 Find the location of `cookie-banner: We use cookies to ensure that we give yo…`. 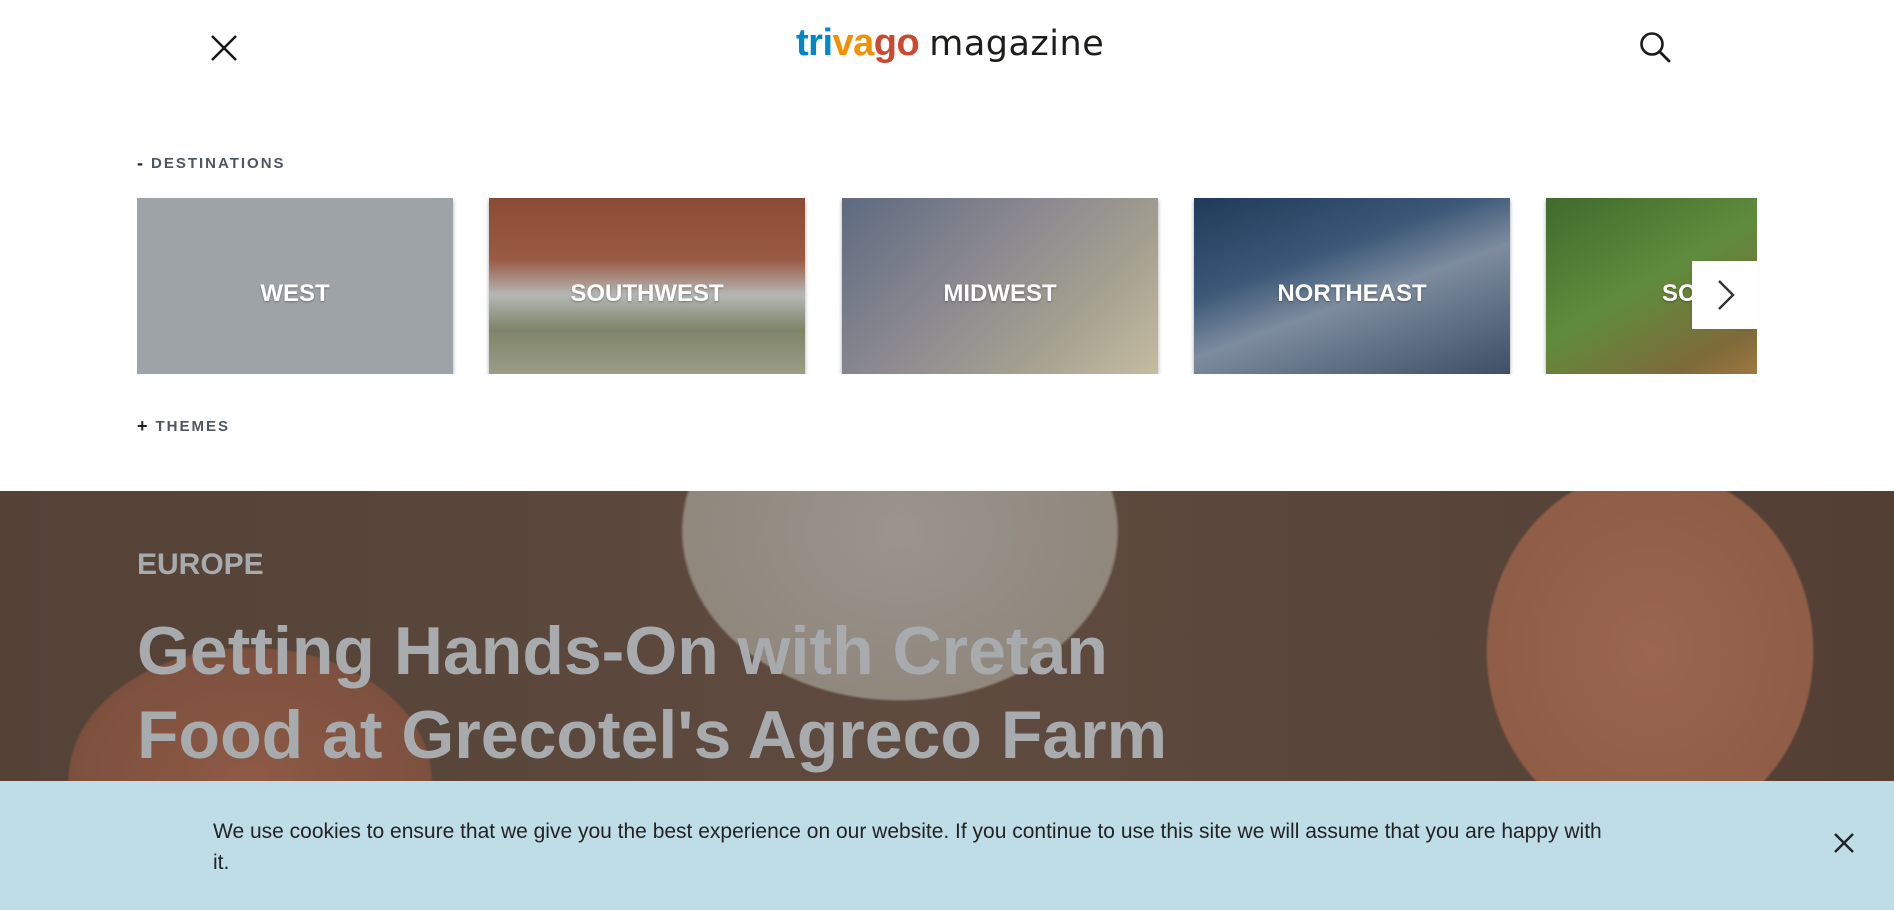

cookie-banner: We use cookies to ensure that we give yo… is located at coordinates (947, 845).